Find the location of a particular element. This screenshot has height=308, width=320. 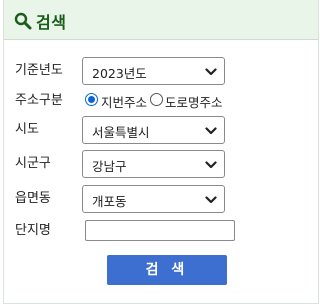

town-value: 개포동 is located at coordinates (109, 201).